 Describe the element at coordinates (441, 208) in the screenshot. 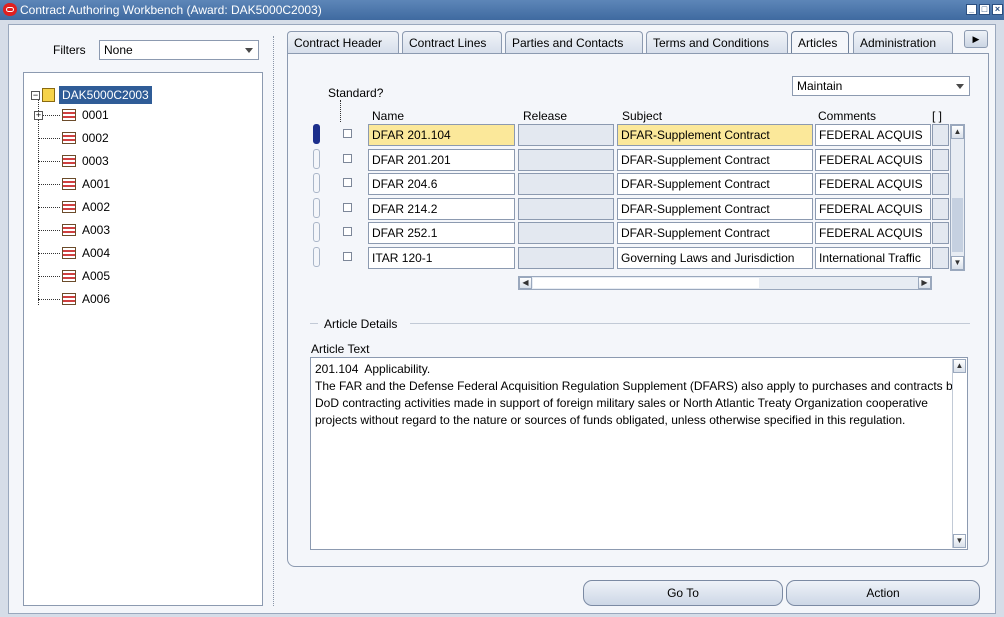

I see `article-name-field: DFAR 214.2` at that location.